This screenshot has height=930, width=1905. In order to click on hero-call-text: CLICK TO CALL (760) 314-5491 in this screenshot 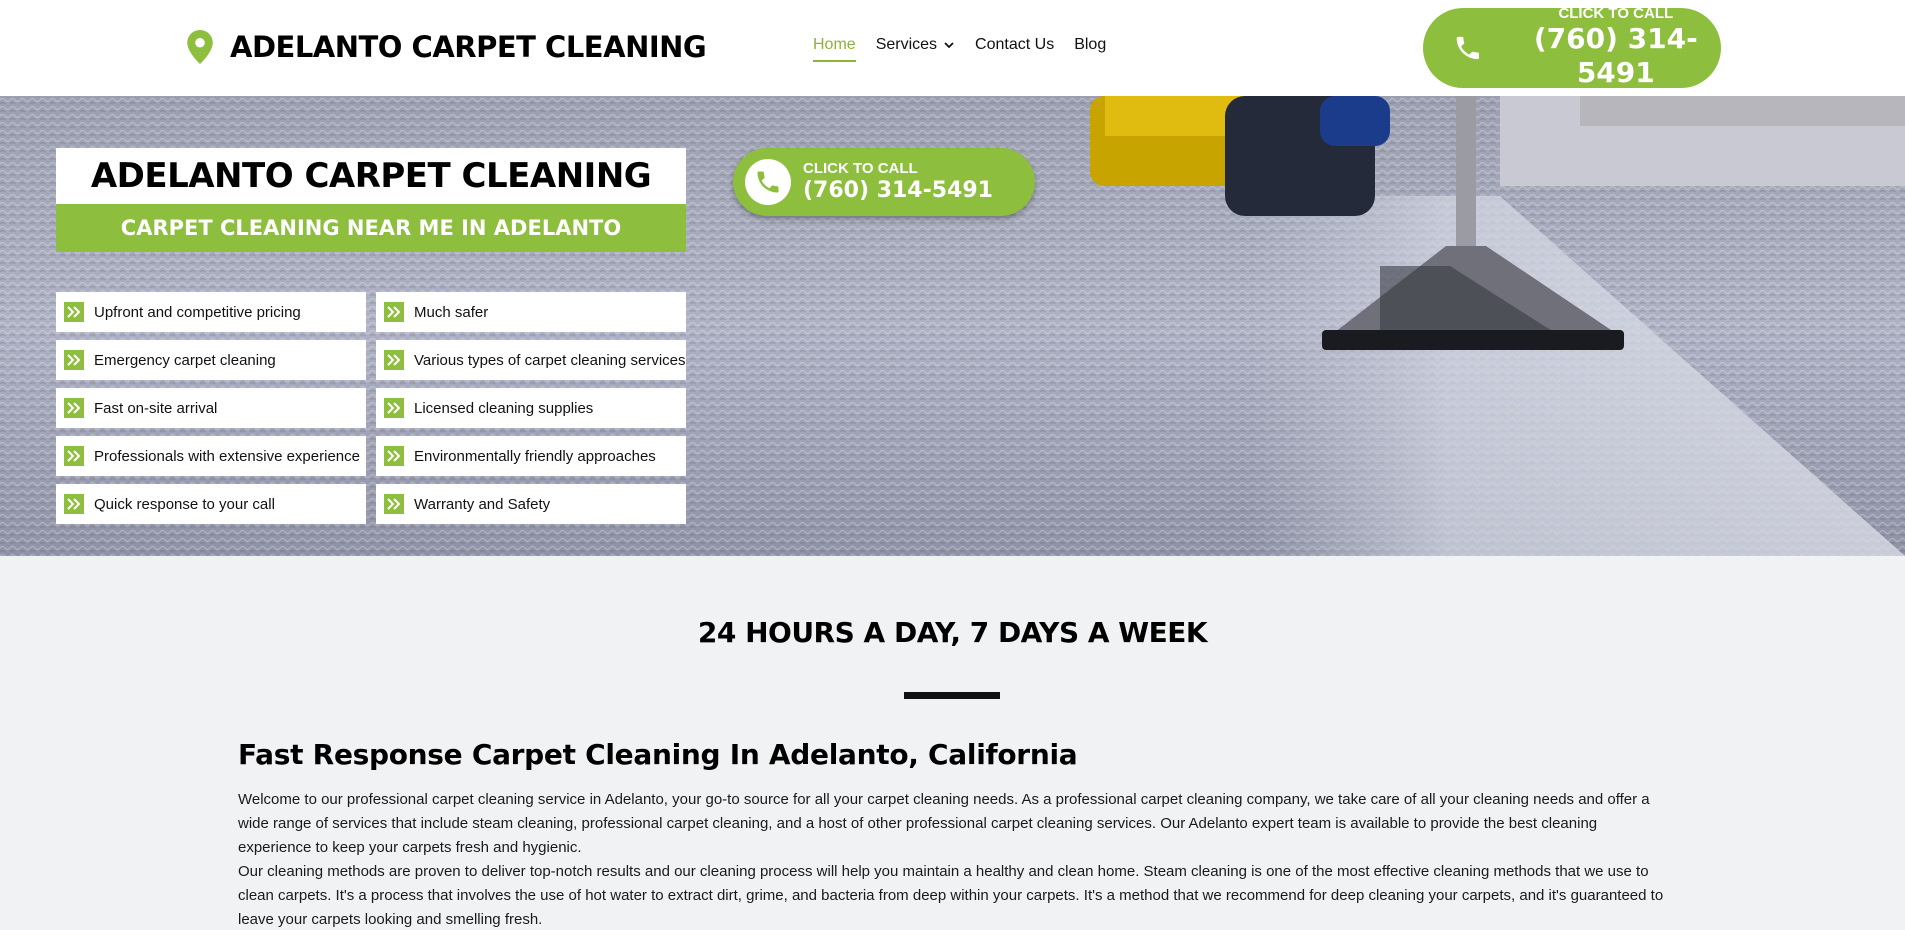, I will do `click(898, 182)`.